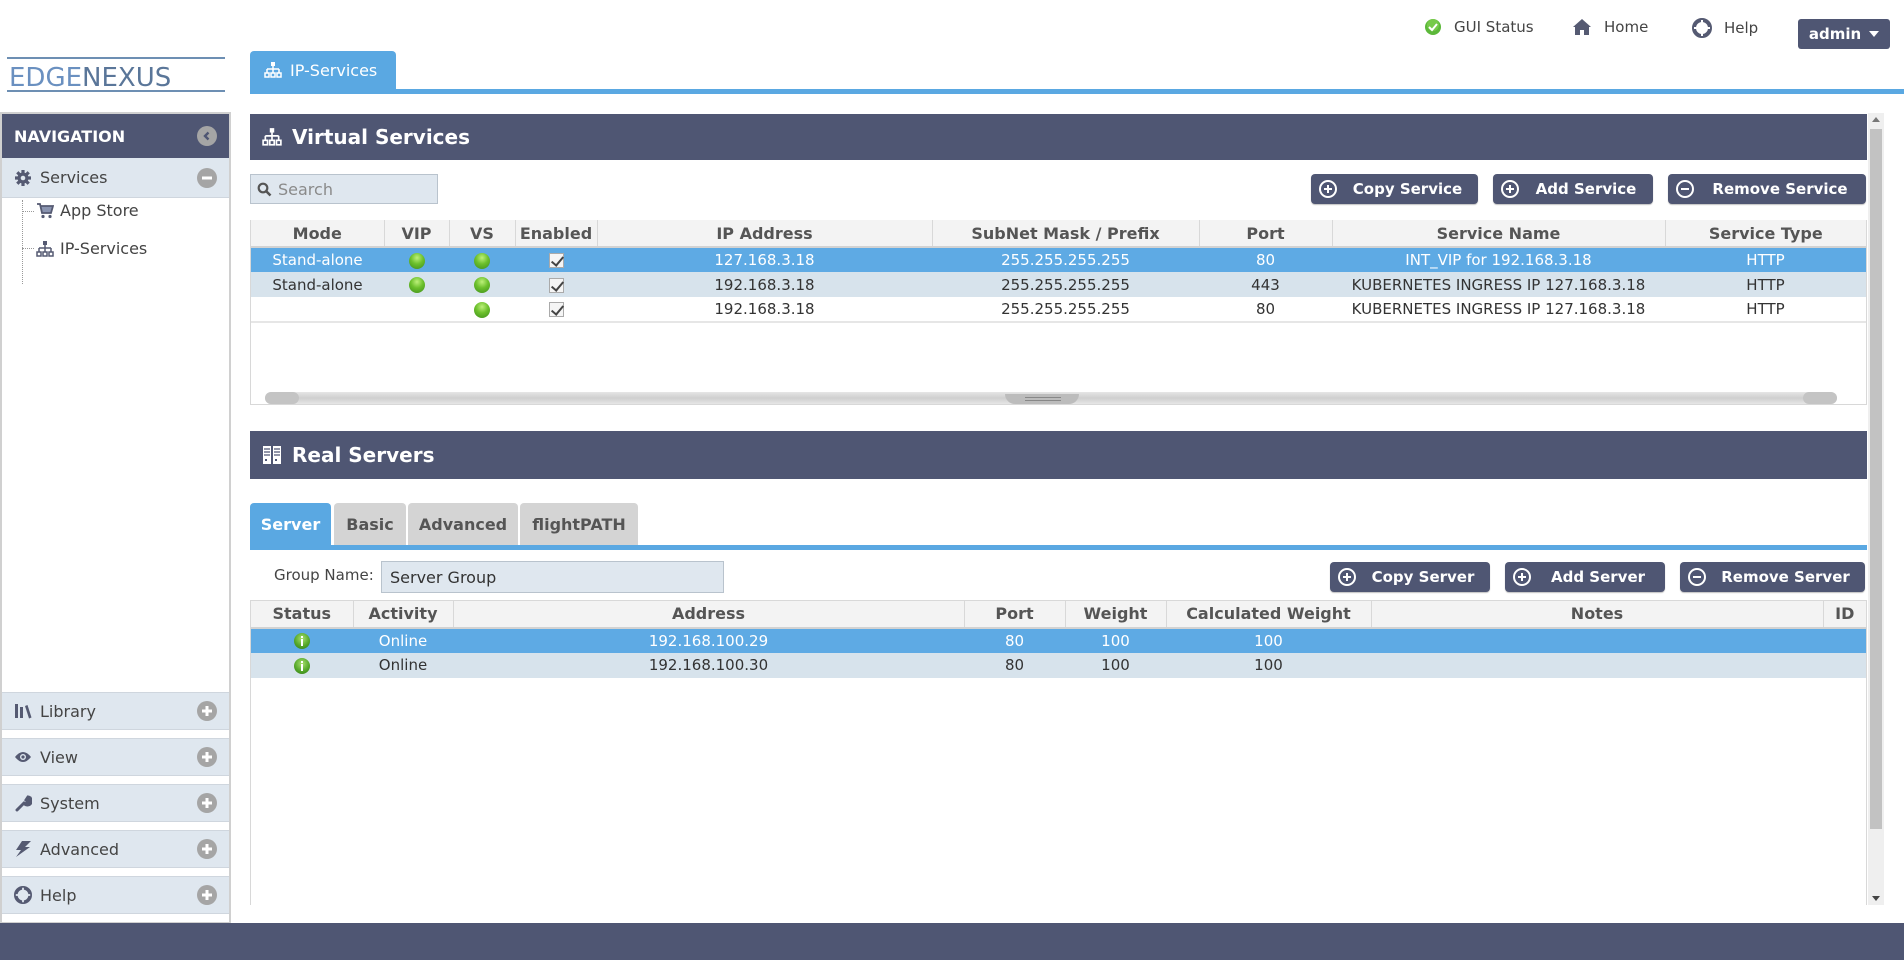 The height and width of the screenshot is (960, 1904). I want to click on column-header-subnet-mask: SubNet Mask / Prefix, so click(1066, 234).